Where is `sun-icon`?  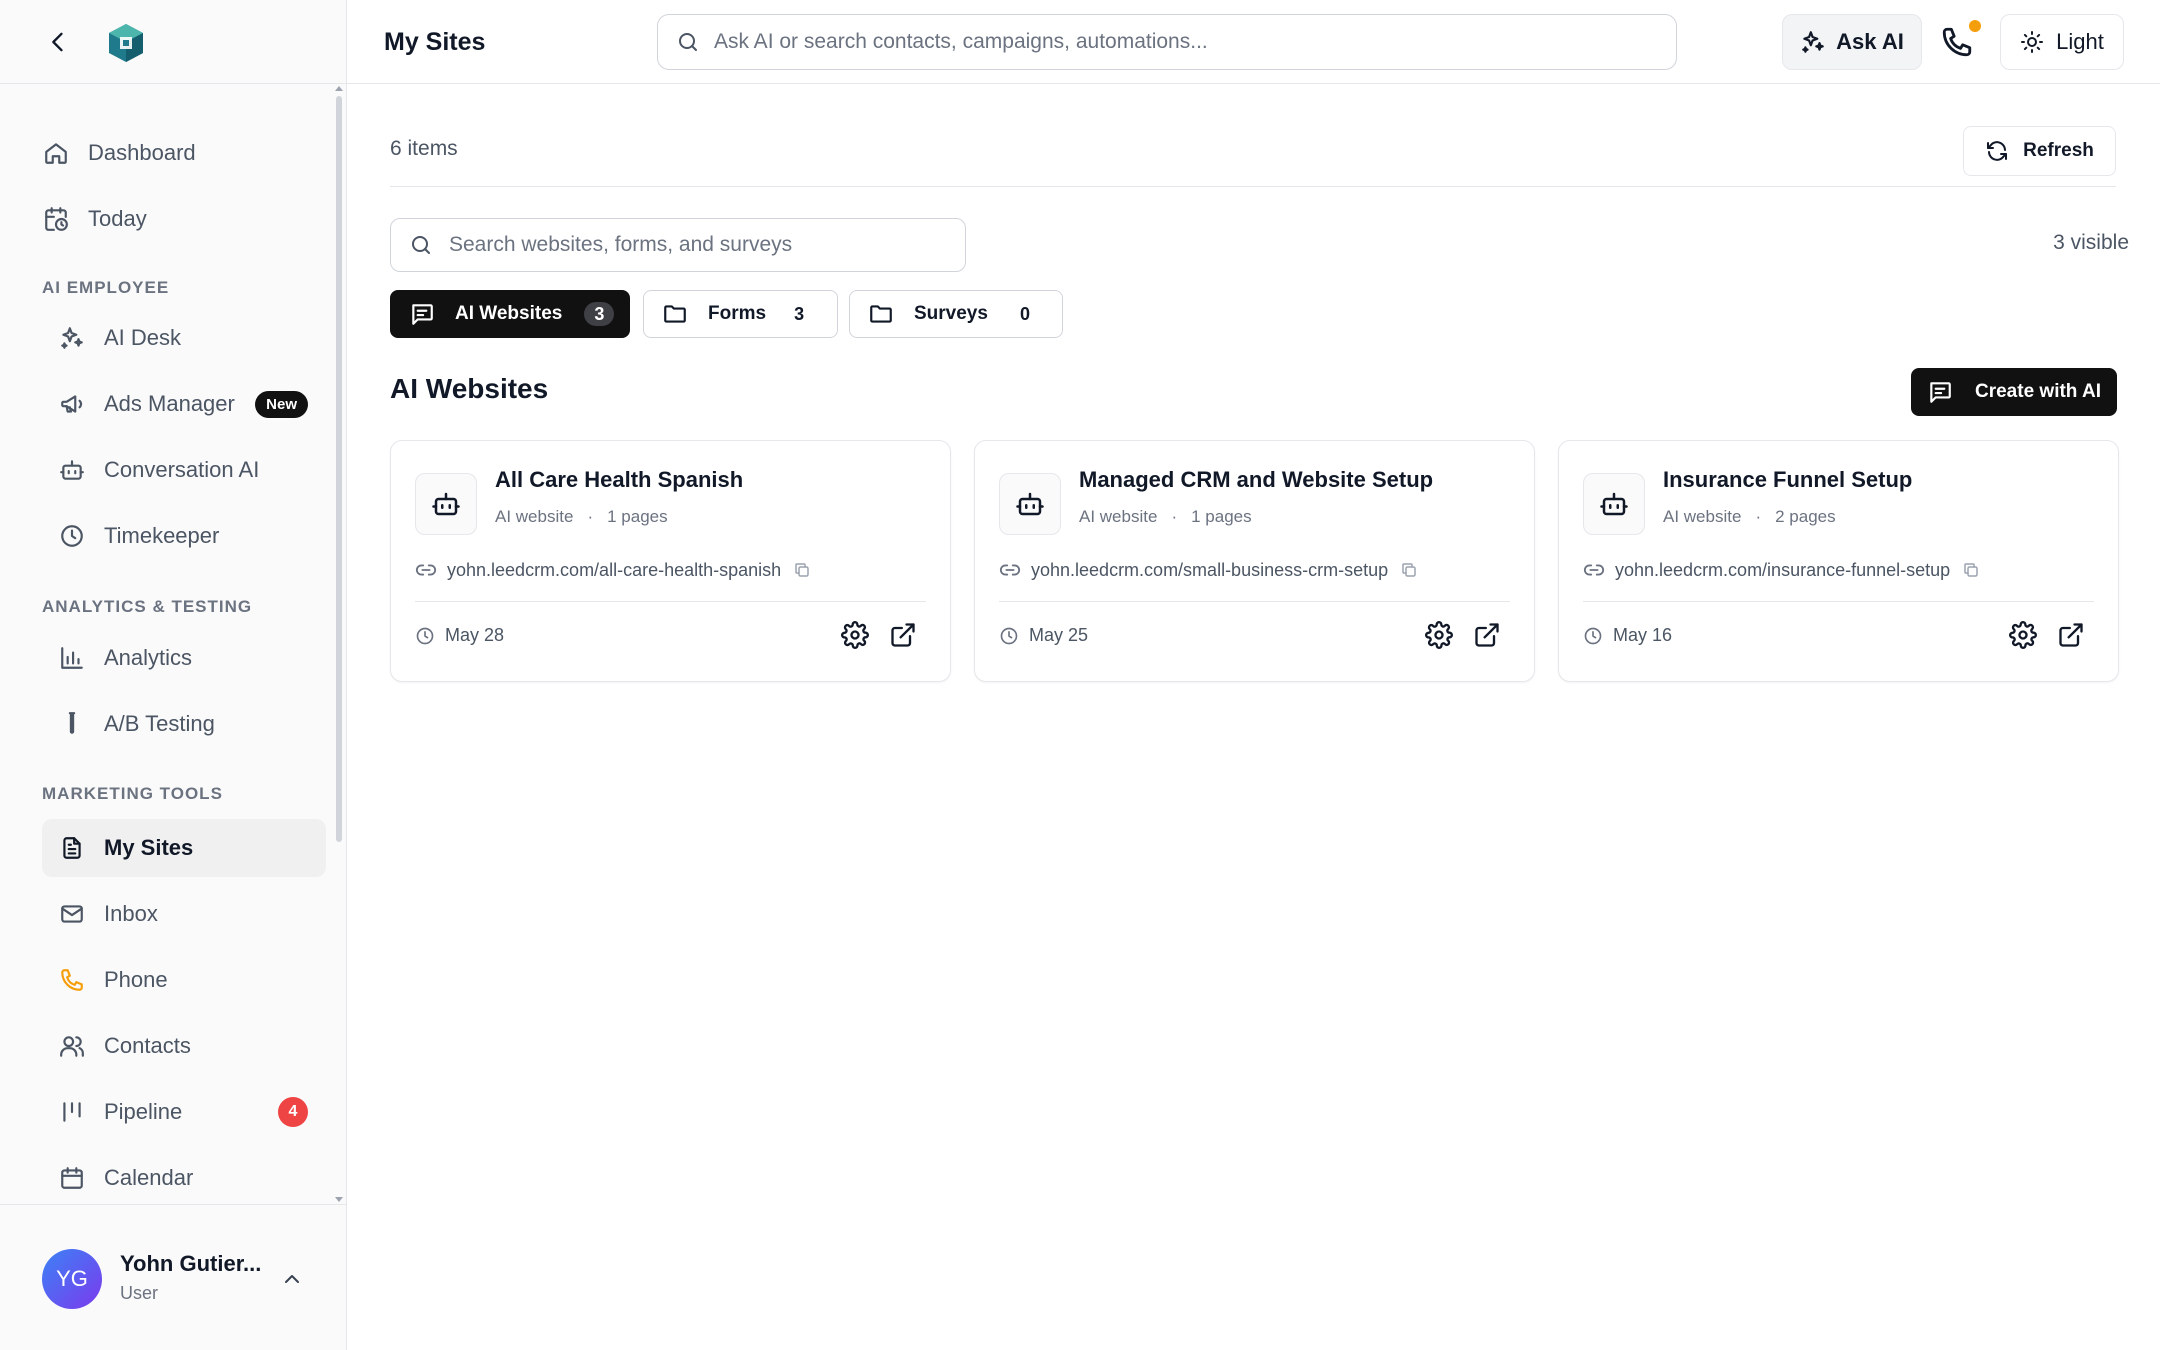
sun-icon is located at coordinates (2032, 42).